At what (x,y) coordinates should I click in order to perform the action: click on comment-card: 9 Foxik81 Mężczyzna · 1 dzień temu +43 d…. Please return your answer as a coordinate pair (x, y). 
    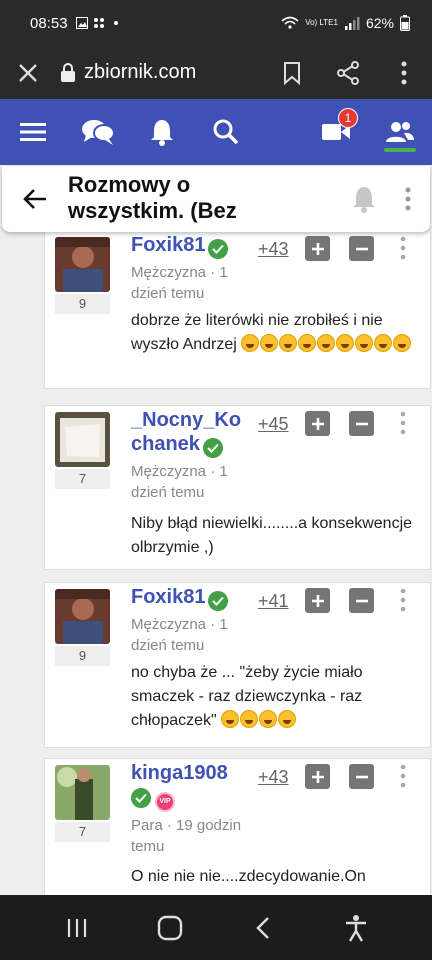
    Looking at the image, I should click on (237, 310).